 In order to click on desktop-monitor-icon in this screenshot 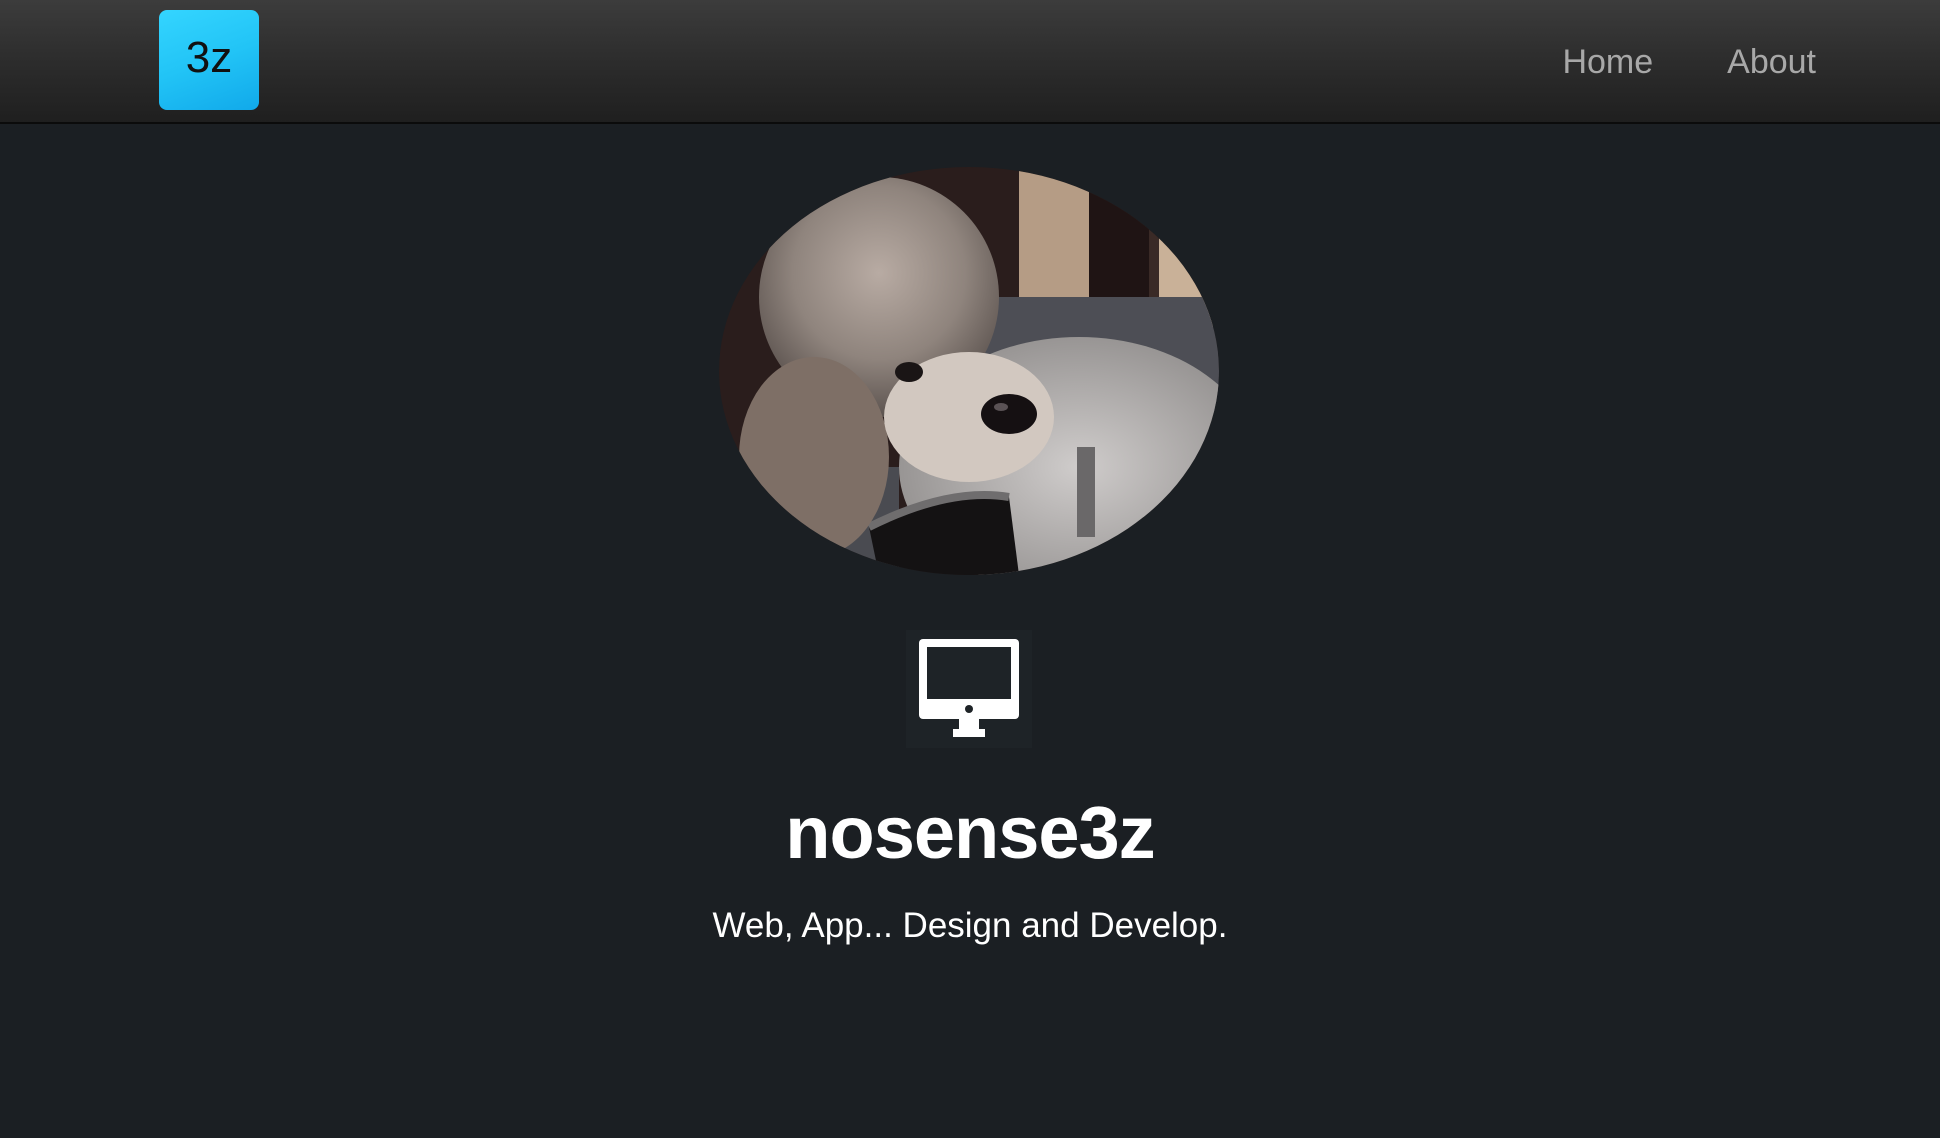, I will do `click(969, 688)`.